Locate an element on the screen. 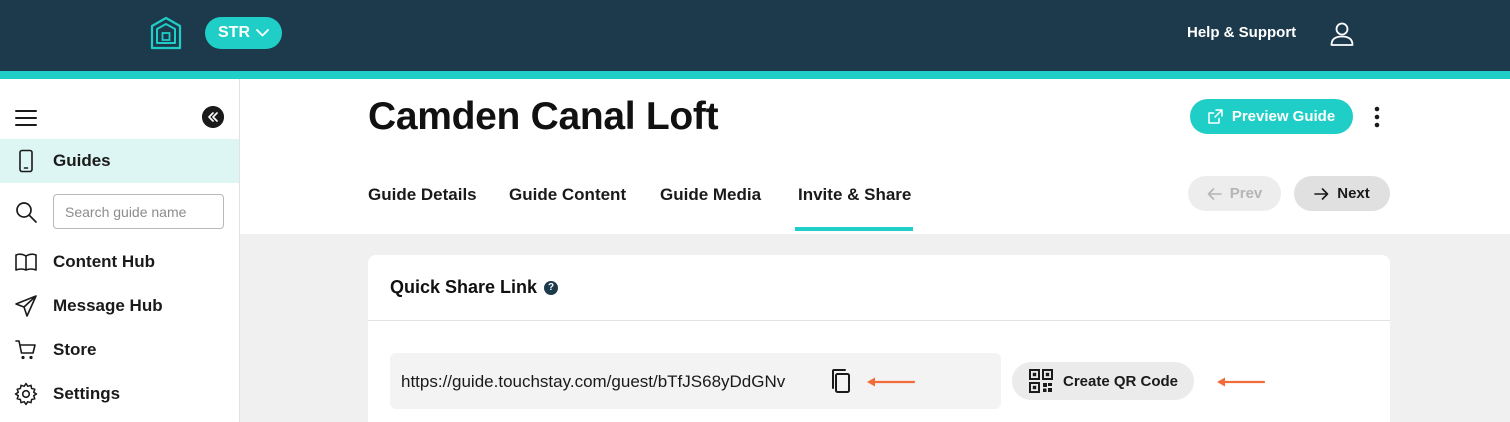 Image resolution: width=1510 pixels, height=422 pixels. quick-share-title: Quick Share Link is located at coordinates (464, 287).